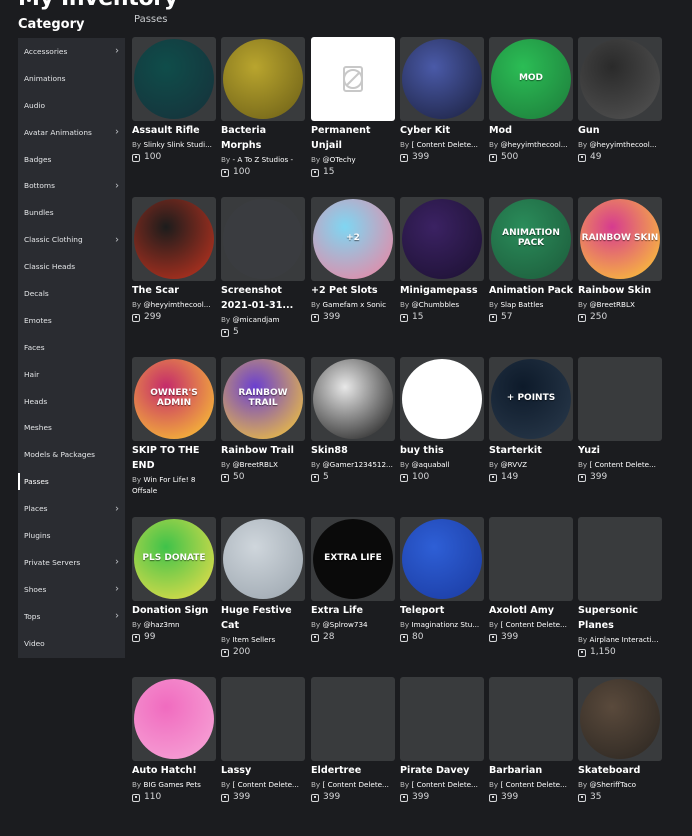  I want to click on item-name: Pirate Davey, so click(442, 770).